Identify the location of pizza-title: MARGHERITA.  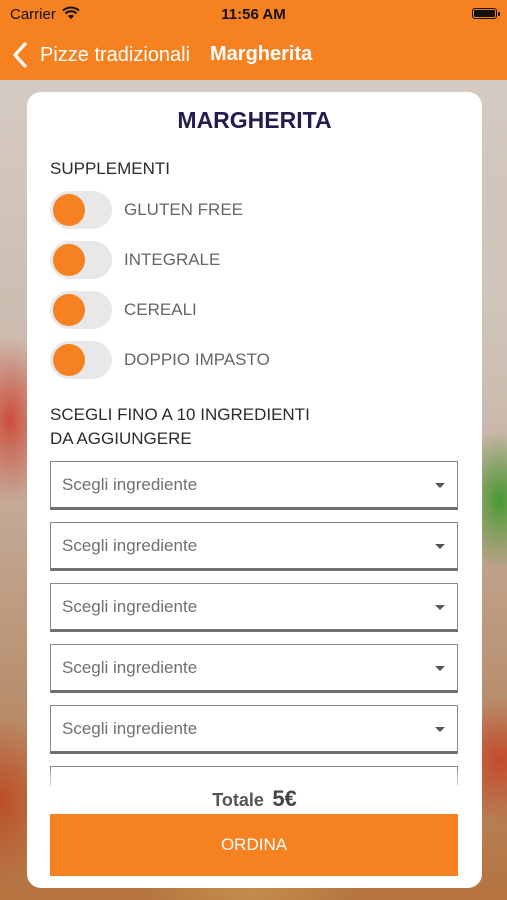
(254, 120).